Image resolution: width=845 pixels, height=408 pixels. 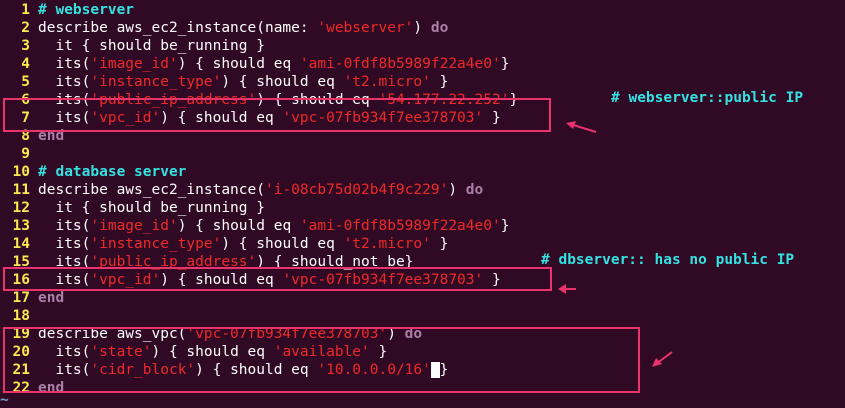 I want to click on code-token: # webserver, so click(x=86, y=10).